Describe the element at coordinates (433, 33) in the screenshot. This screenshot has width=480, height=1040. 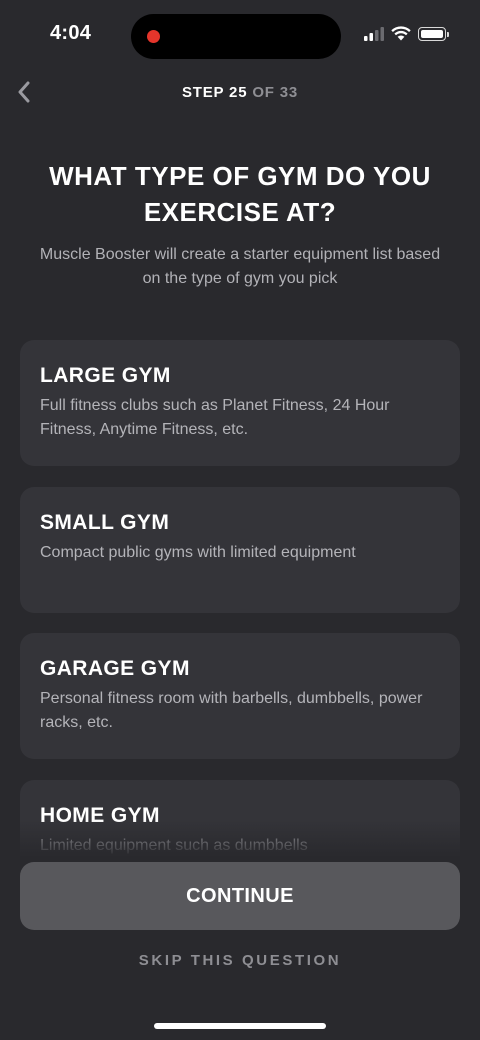
I see `battery-icon` at that location.